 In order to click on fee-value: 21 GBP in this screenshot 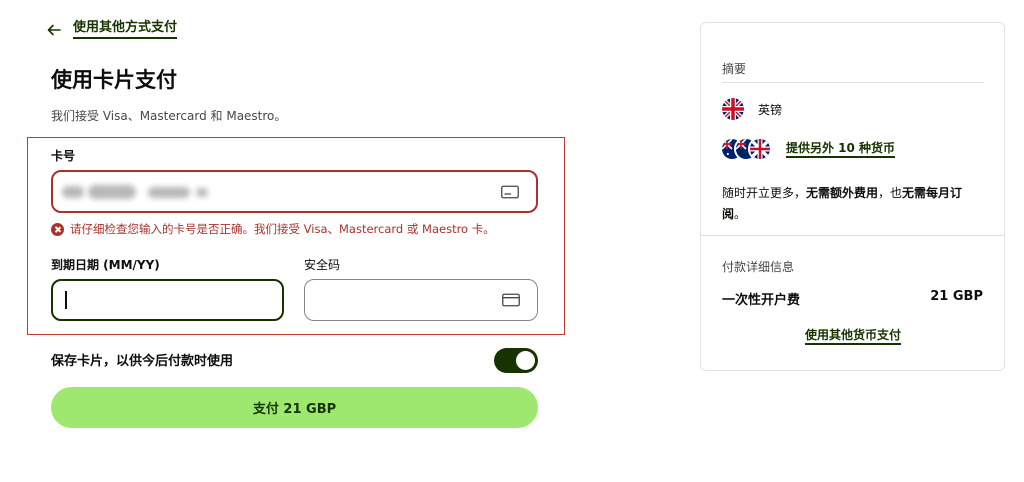, I will do `click(956, 296)`.